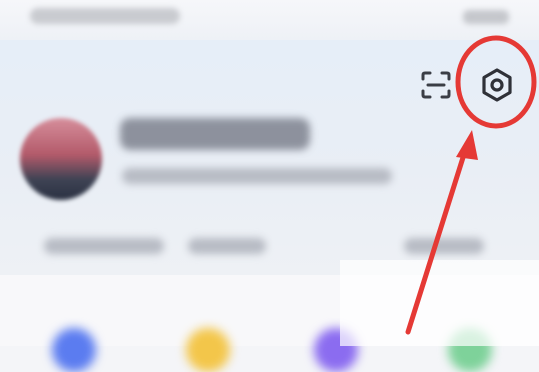  Describe the element at coordinates (215, 134) in the screenshot. I see `profile-name-blur` at that location.